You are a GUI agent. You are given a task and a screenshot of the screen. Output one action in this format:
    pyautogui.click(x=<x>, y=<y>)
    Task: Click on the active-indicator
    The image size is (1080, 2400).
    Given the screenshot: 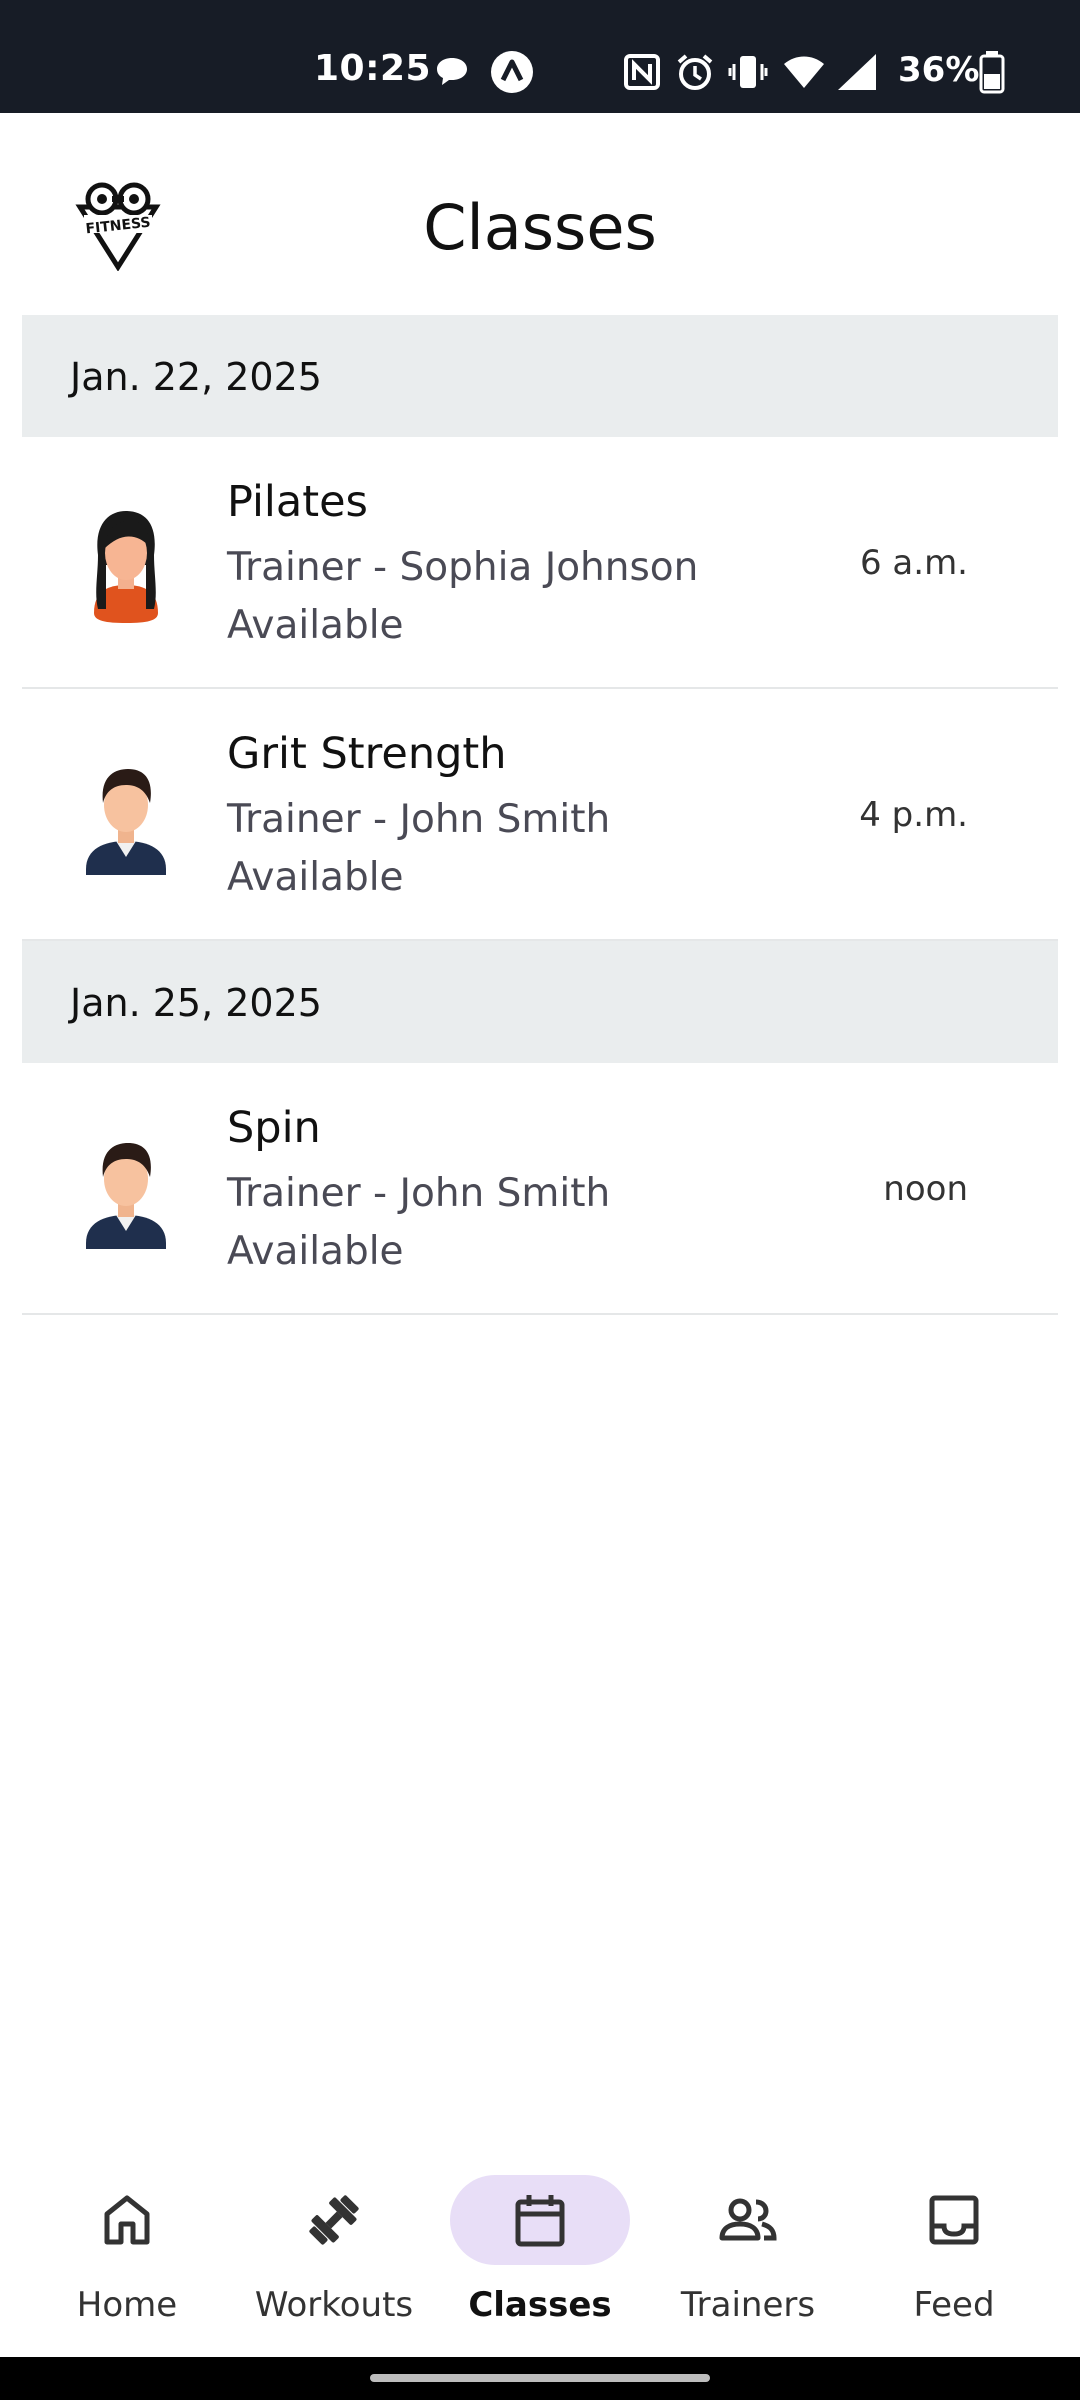 What is the action you would take?
    pyautogui.click(x=540, y=2220)
    